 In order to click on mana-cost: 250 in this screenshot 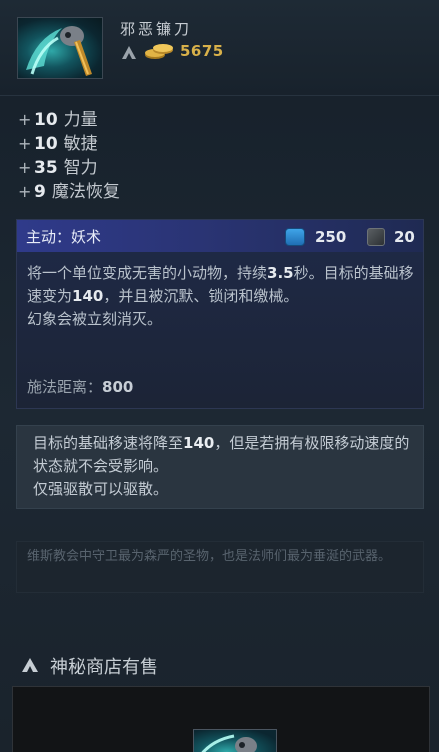, I will do `click(331, 237)`.